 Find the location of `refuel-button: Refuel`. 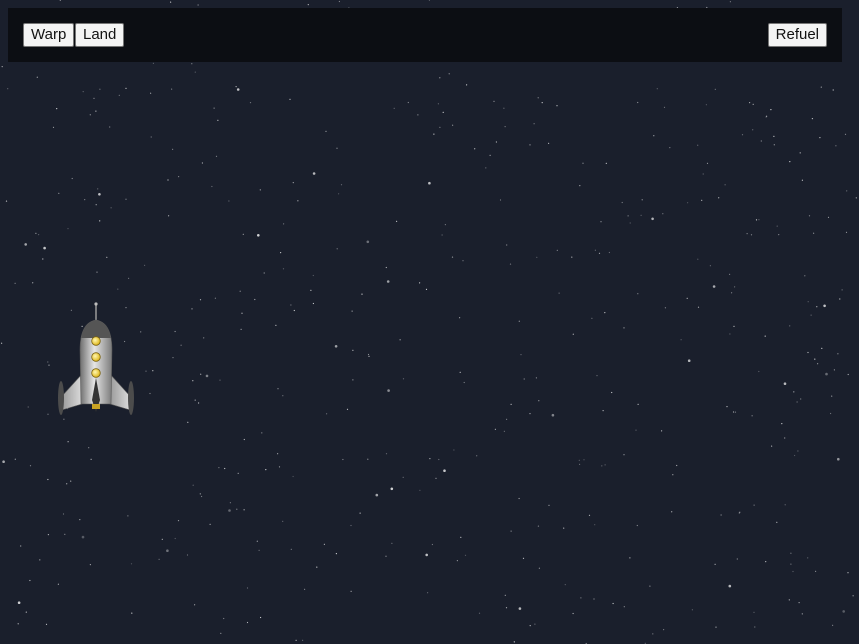

refuel-button: Refuel is located at coordinates (797, 35).